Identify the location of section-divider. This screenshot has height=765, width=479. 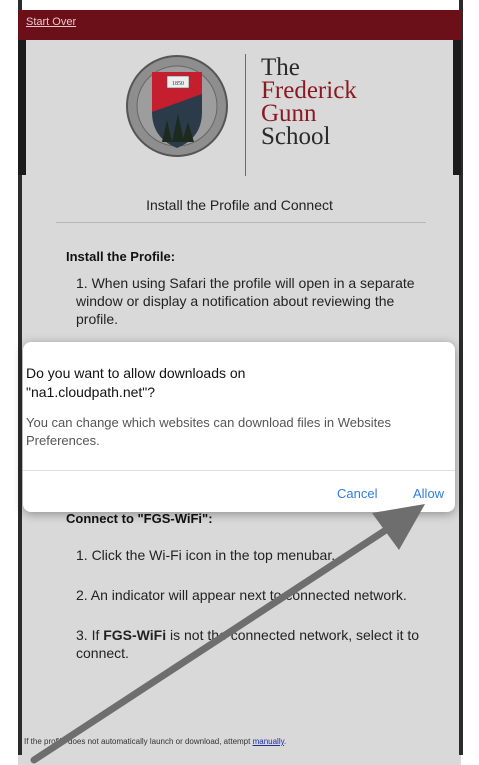
(241, 222).